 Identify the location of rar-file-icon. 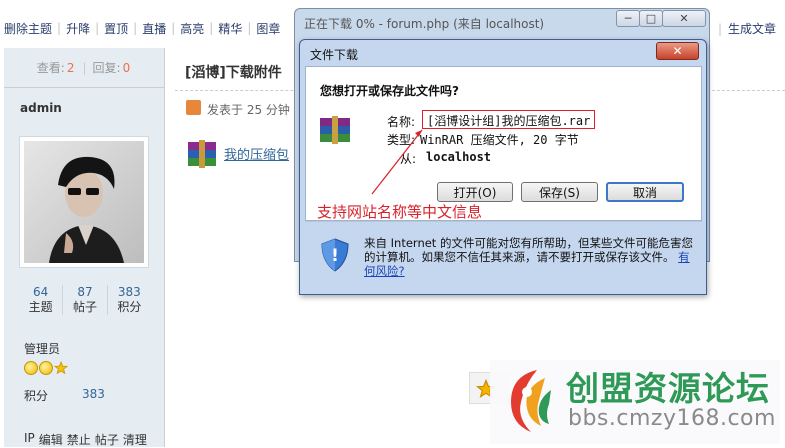
(202, 154).